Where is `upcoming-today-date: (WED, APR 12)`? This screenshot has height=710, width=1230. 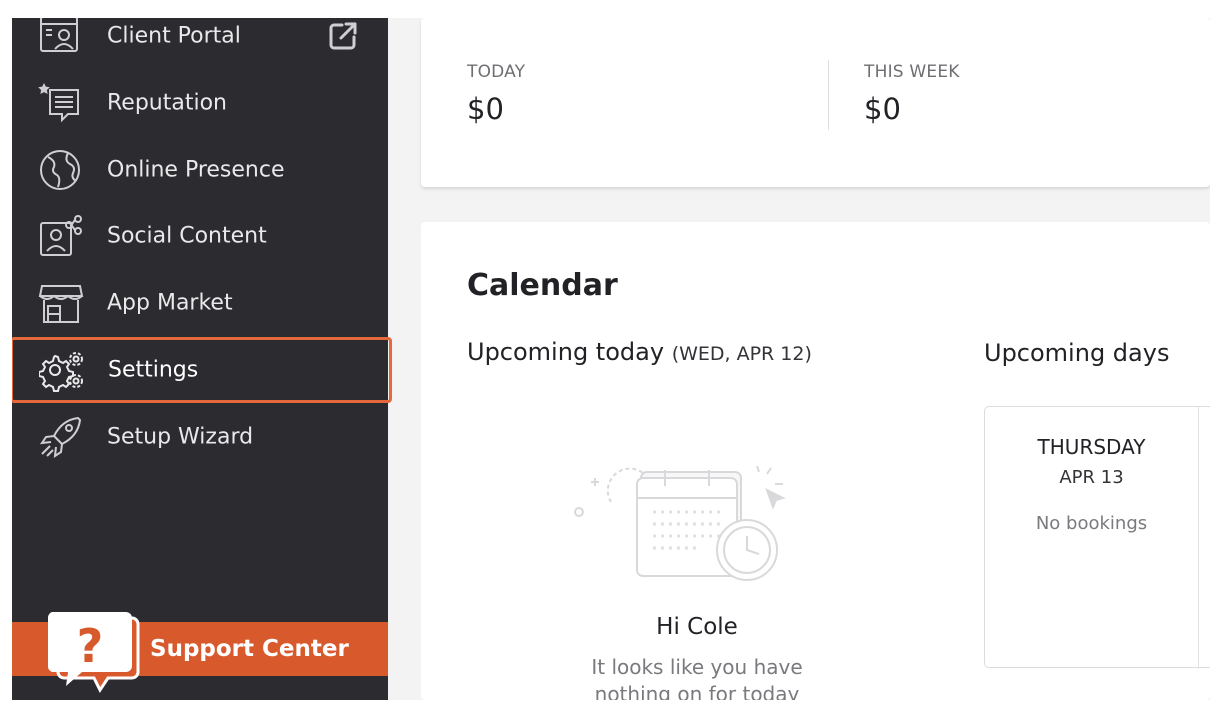 upcoming-today-date: (WED, APR 12) is located at coordinates (741, 354).